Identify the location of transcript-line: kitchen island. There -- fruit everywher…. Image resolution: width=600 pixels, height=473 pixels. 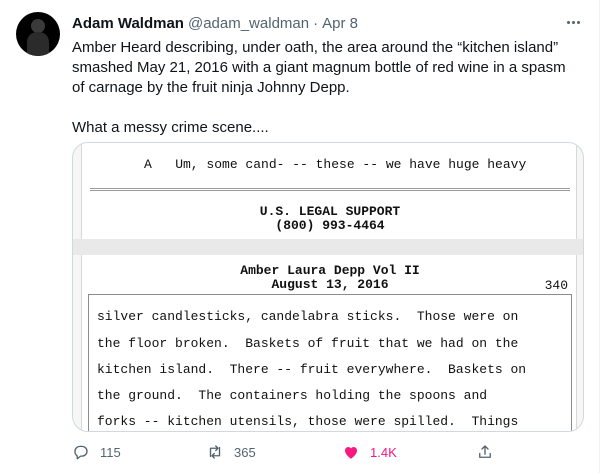
(312, 369).